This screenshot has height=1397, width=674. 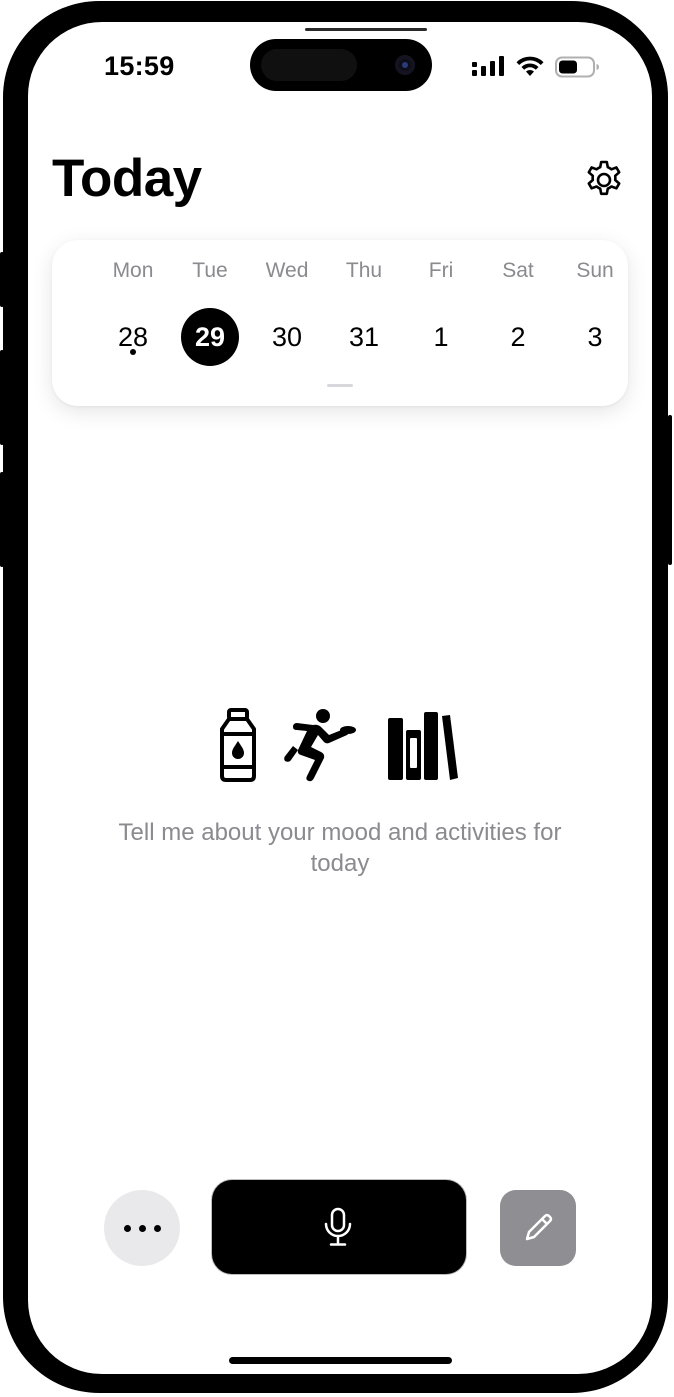 I want to click on more-options-button, so click(x=142, y=1228).